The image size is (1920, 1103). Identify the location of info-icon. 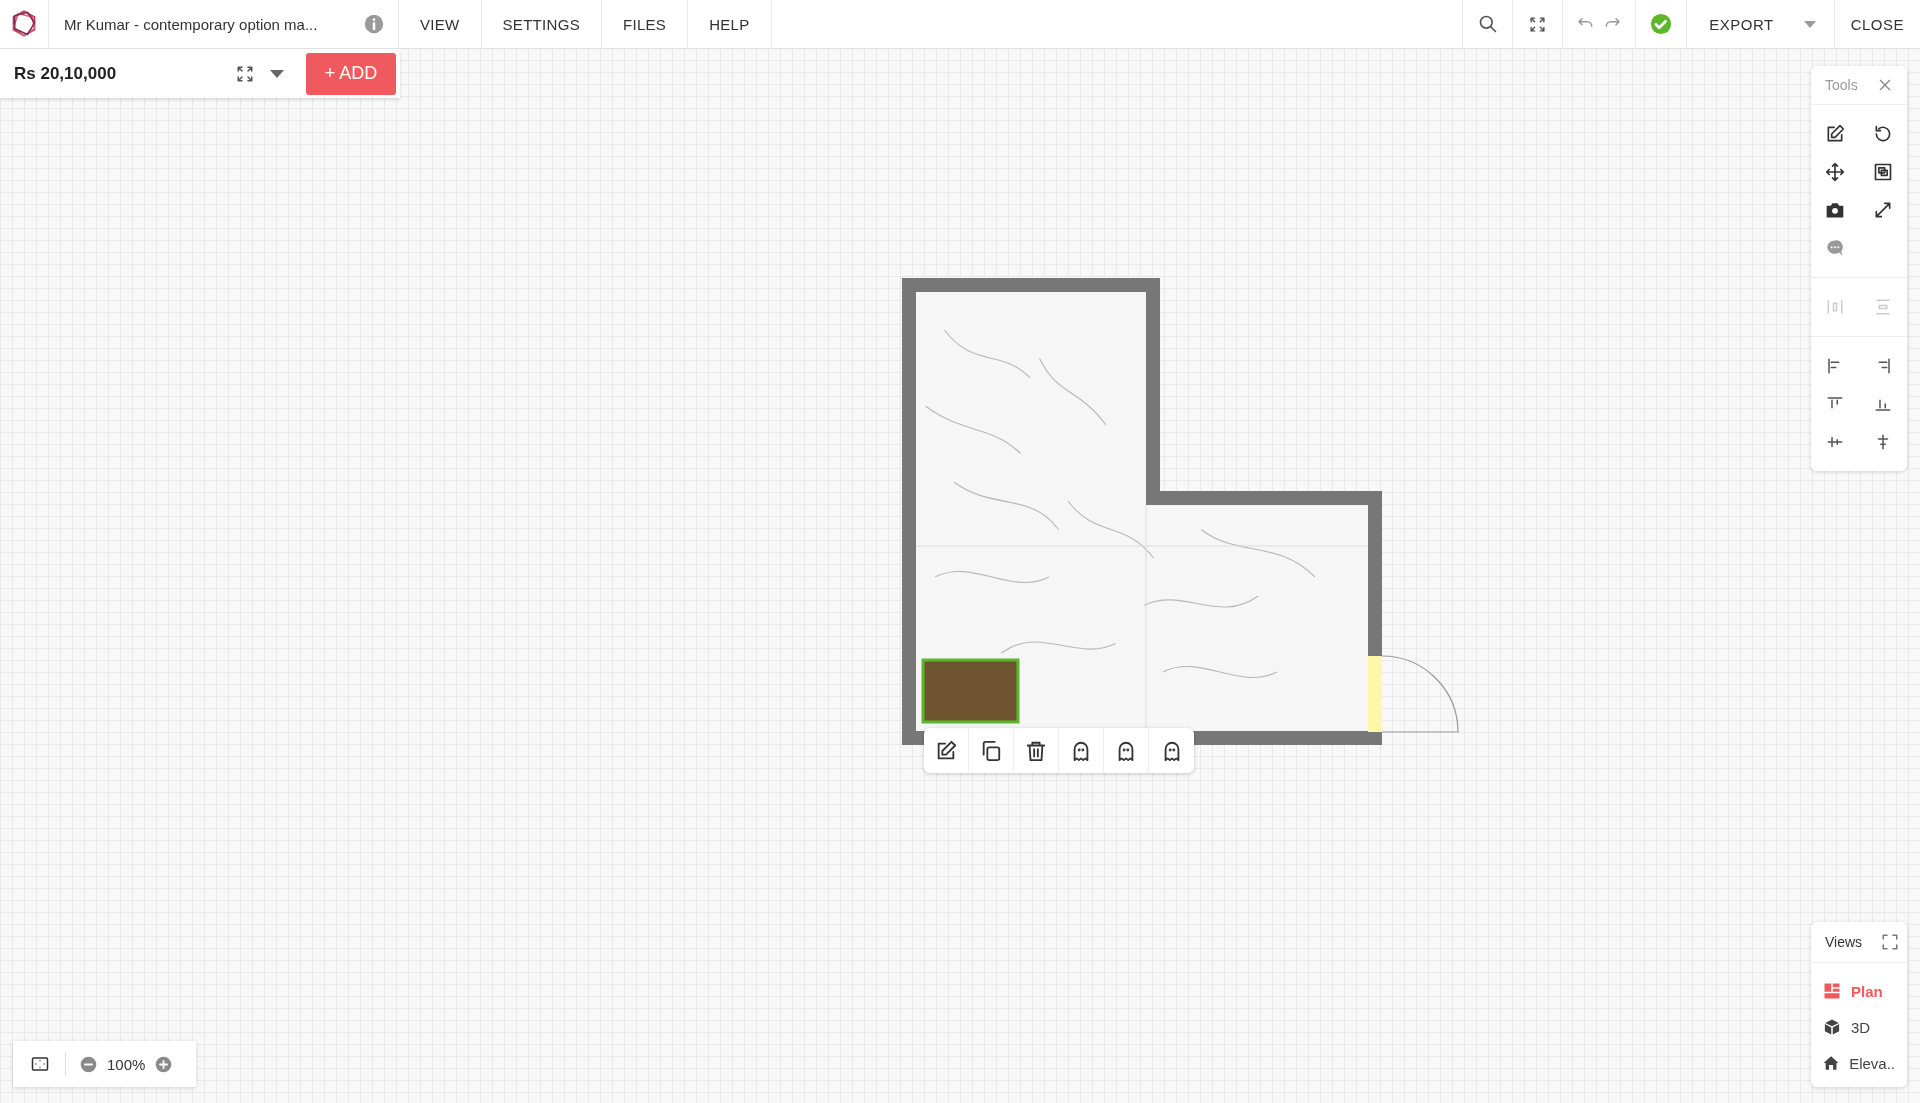
(374, 24).